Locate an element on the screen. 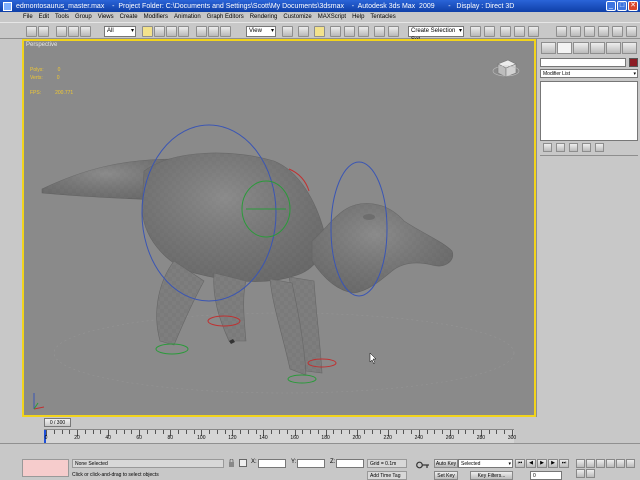 This screenshot has height=480, width=640. time-slider: 0 / 300 is located at coordinates (57, 422).